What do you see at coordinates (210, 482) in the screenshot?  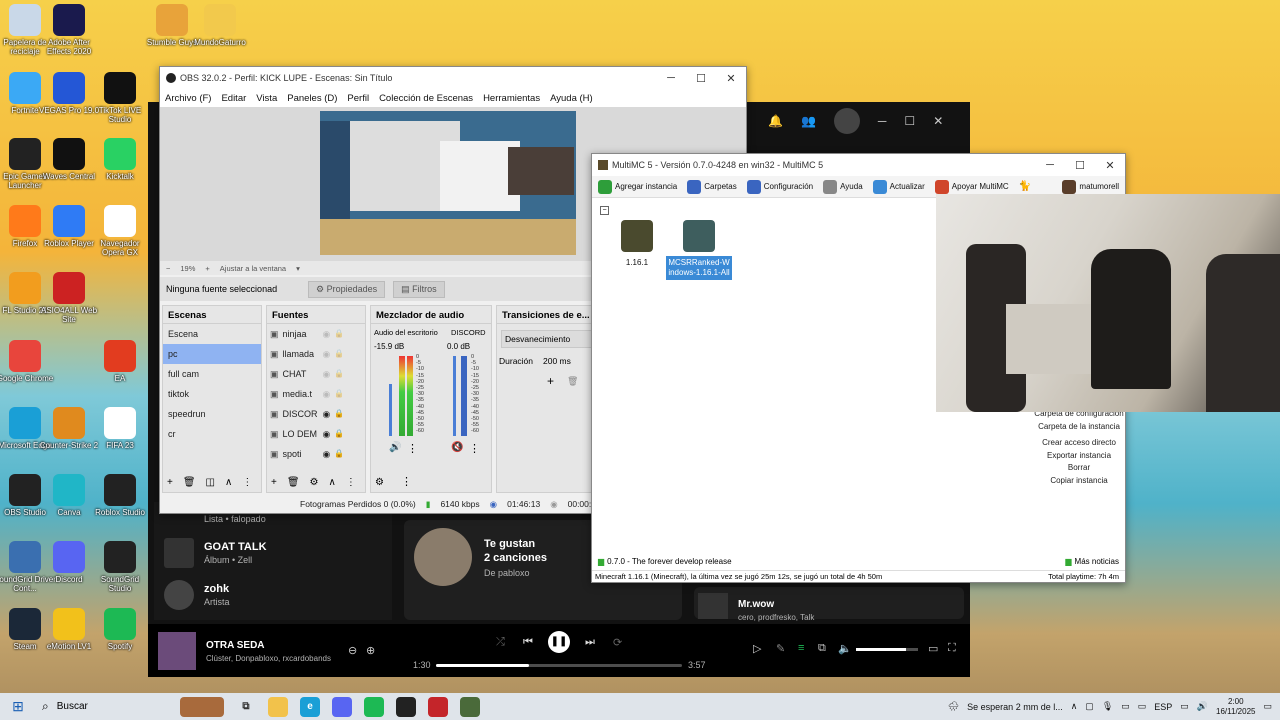 I see `filter-icon: ◫` at bounding box center [210, 482].